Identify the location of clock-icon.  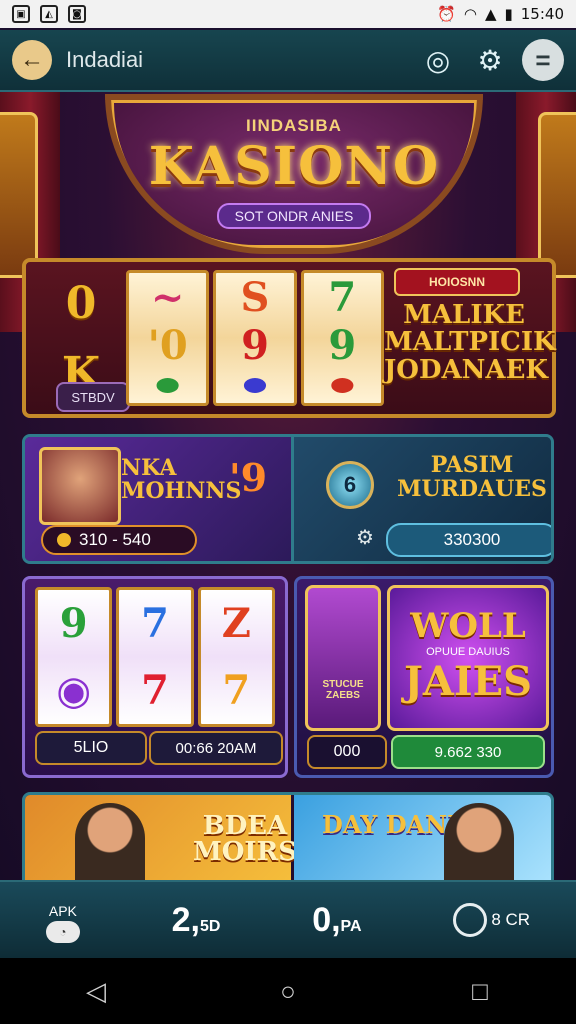
(470, 920).